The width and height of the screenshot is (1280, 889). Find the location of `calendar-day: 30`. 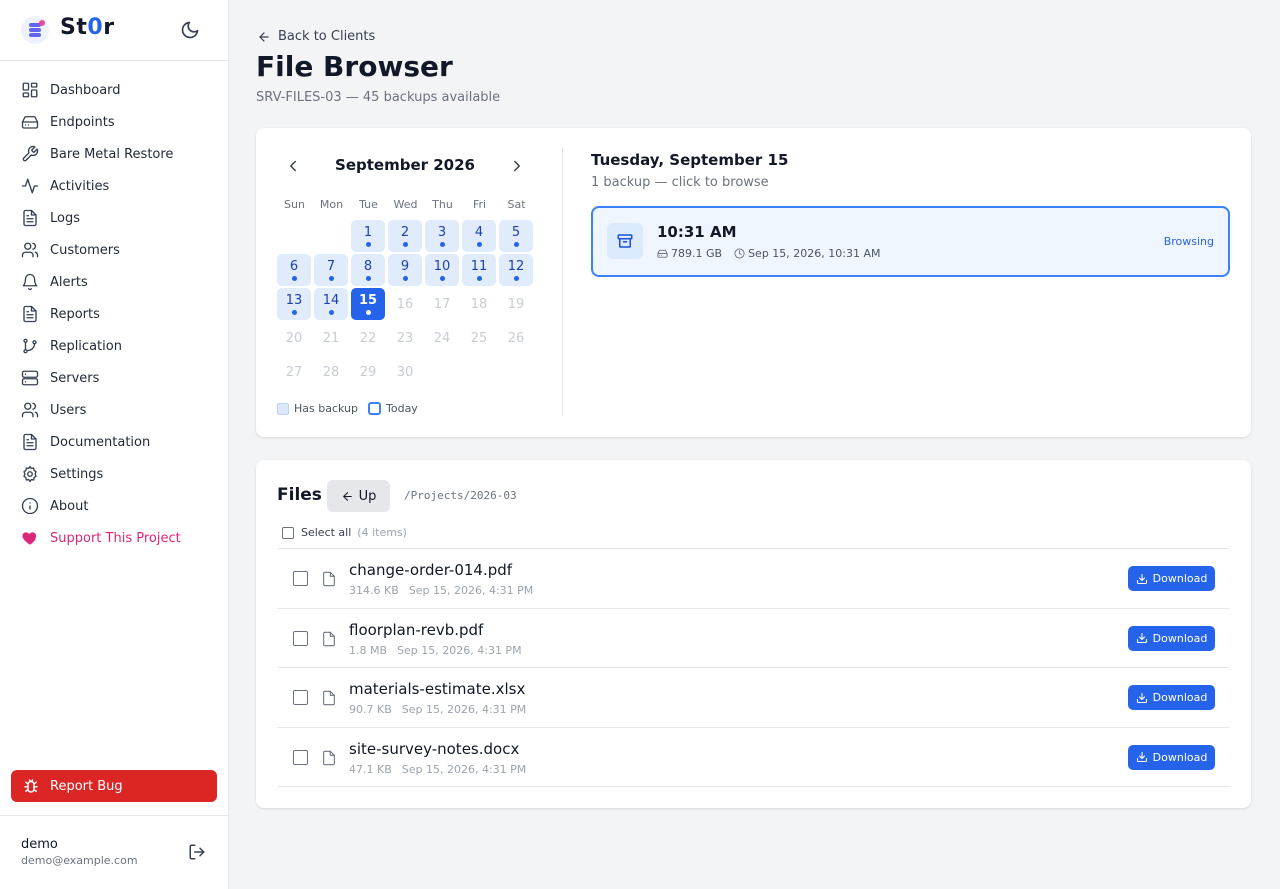

calendar-day: 30 is located at coordinates (405, 372).